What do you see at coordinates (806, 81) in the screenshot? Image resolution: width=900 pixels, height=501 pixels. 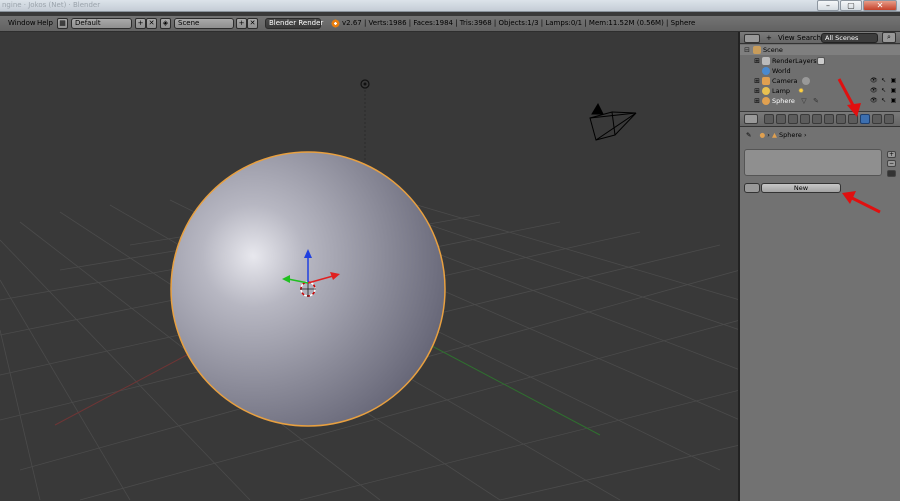 I see `camera-data-icon` at bounding box center [806, 81].